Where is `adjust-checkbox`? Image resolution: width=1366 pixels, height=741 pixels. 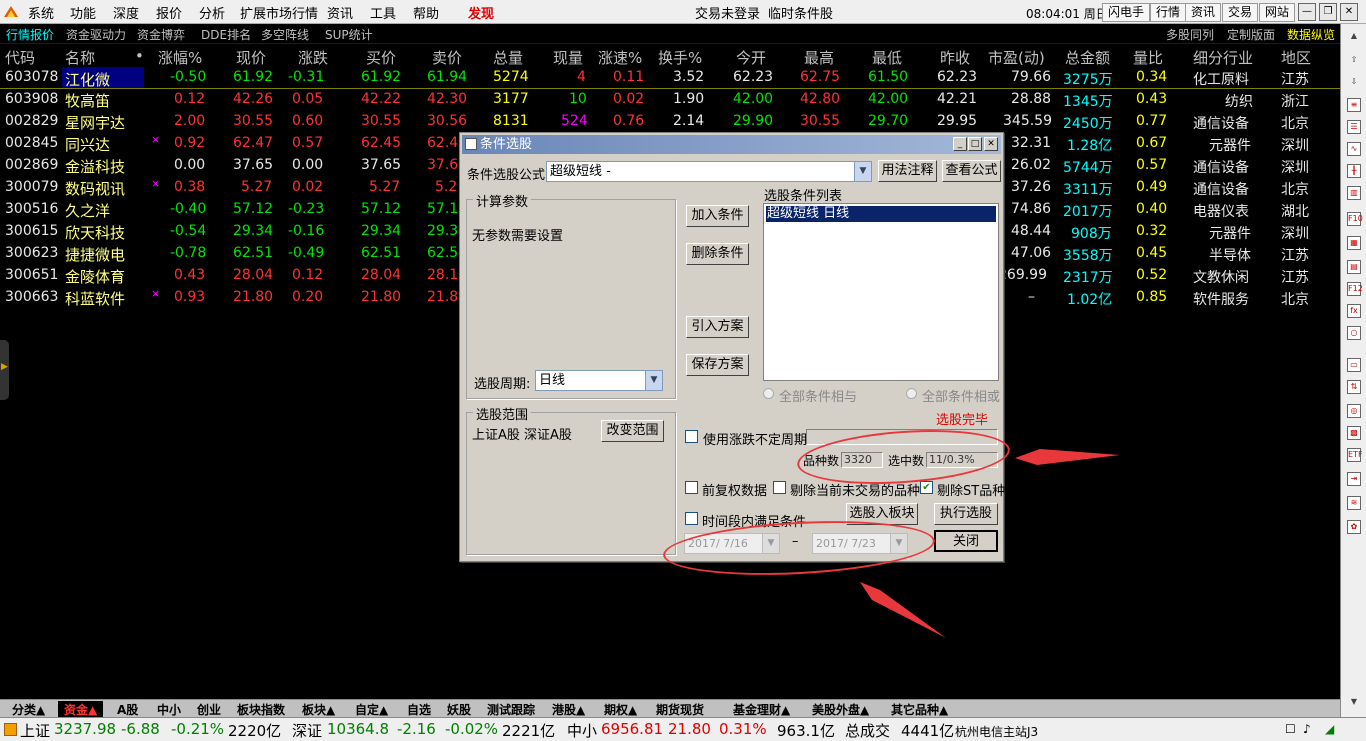
adjust-checkbox is located at coordinates (691, 487).